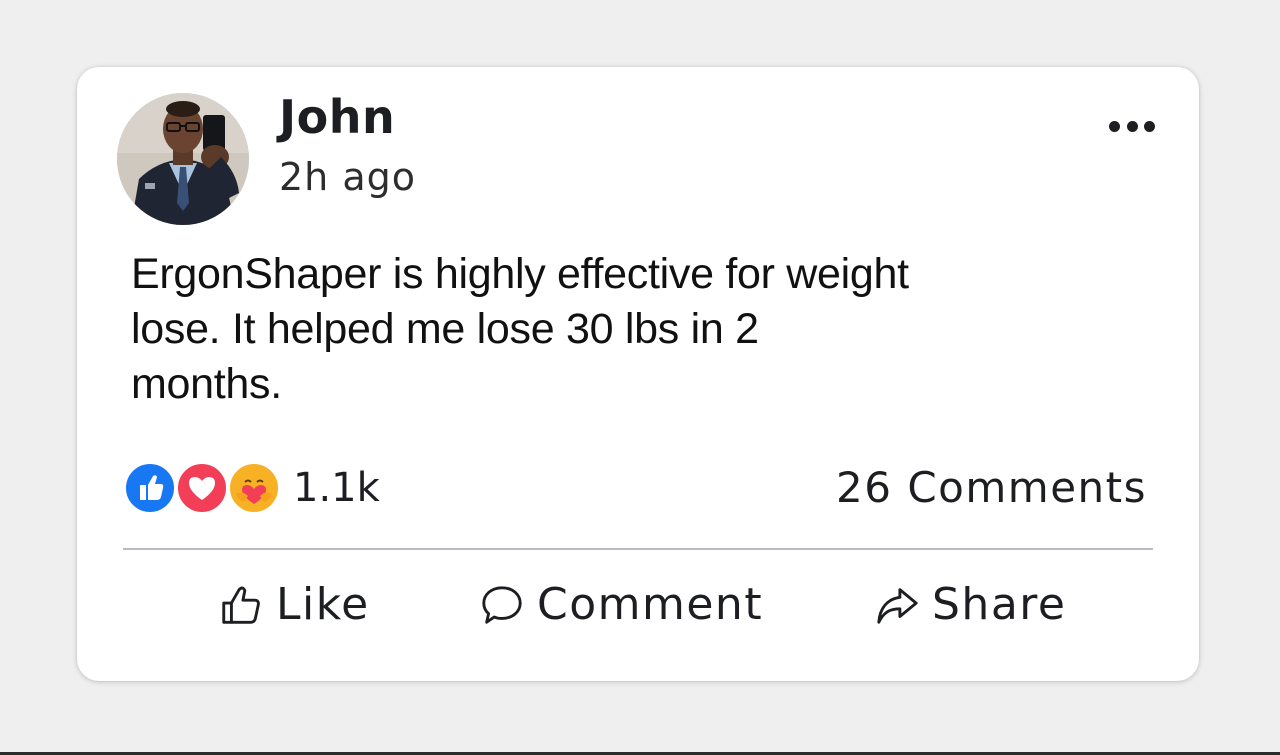 The image size is (1280, 755). Describe the element at coordinates (336, 488) in the screenshot. I see `reaction-count: 1.1k` at that location.